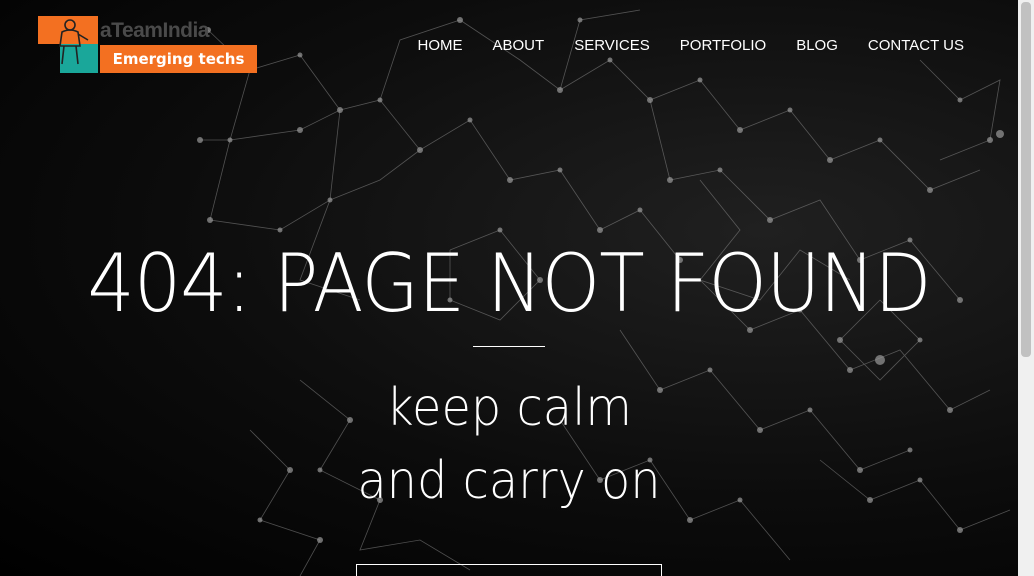 Image resolution: width=1034 pixels, height=576 pixels. Describe the element at coordinates (519, 46) in the screenshot. I see `nav-item-about: ABOUT` at that location.